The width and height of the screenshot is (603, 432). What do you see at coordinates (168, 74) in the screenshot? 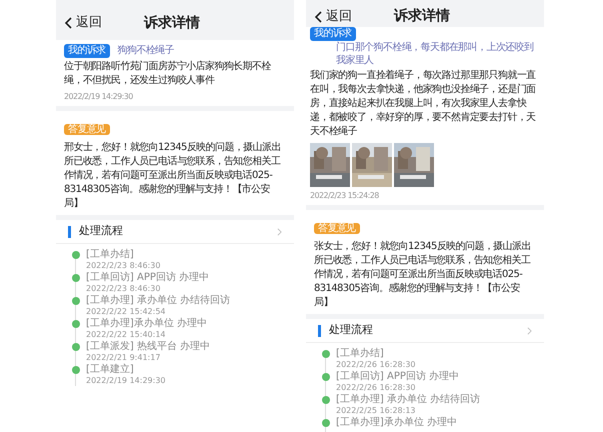
I see `complaint-text: 位于朝阳路听竹苑门面房苏宁小店家狗狗长期不栓绳，不但扰民，还发生过狗咬人事件` at bounding box center [168, 74].